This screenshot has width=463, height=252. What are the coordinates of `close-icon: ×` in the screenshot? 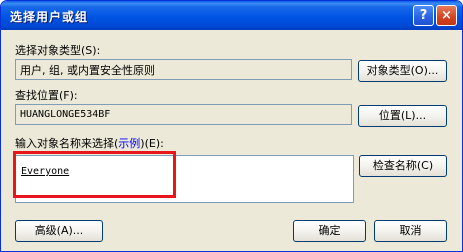 It's located at (446, 15).